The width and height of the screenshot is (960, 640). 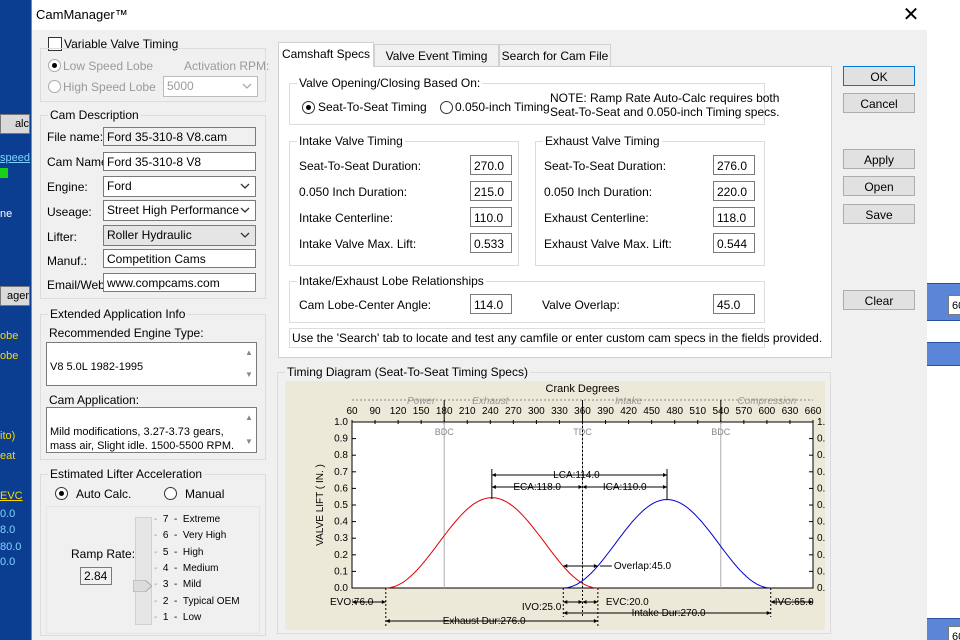 I want to click on lifter-label: Lifter:, so click(x=62, y=237).